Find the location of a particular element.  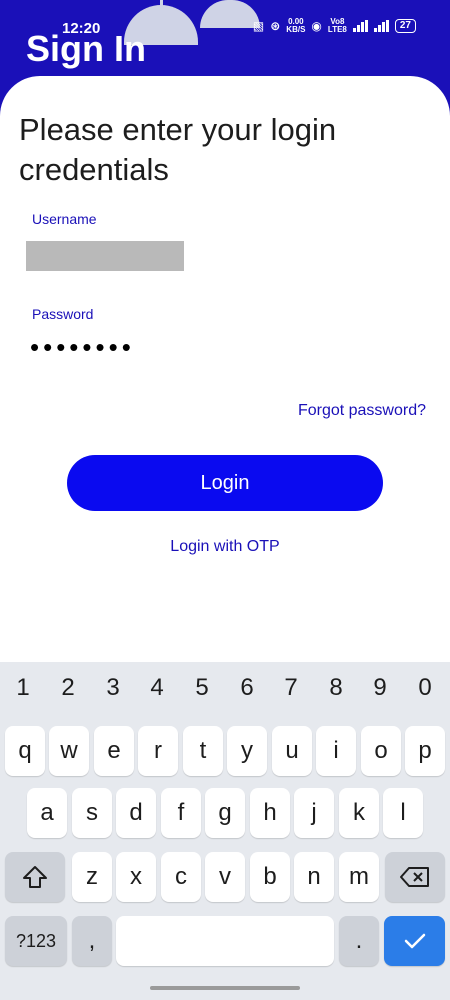

net-speed-unit: KB/S is located at coordinates (296, 29).